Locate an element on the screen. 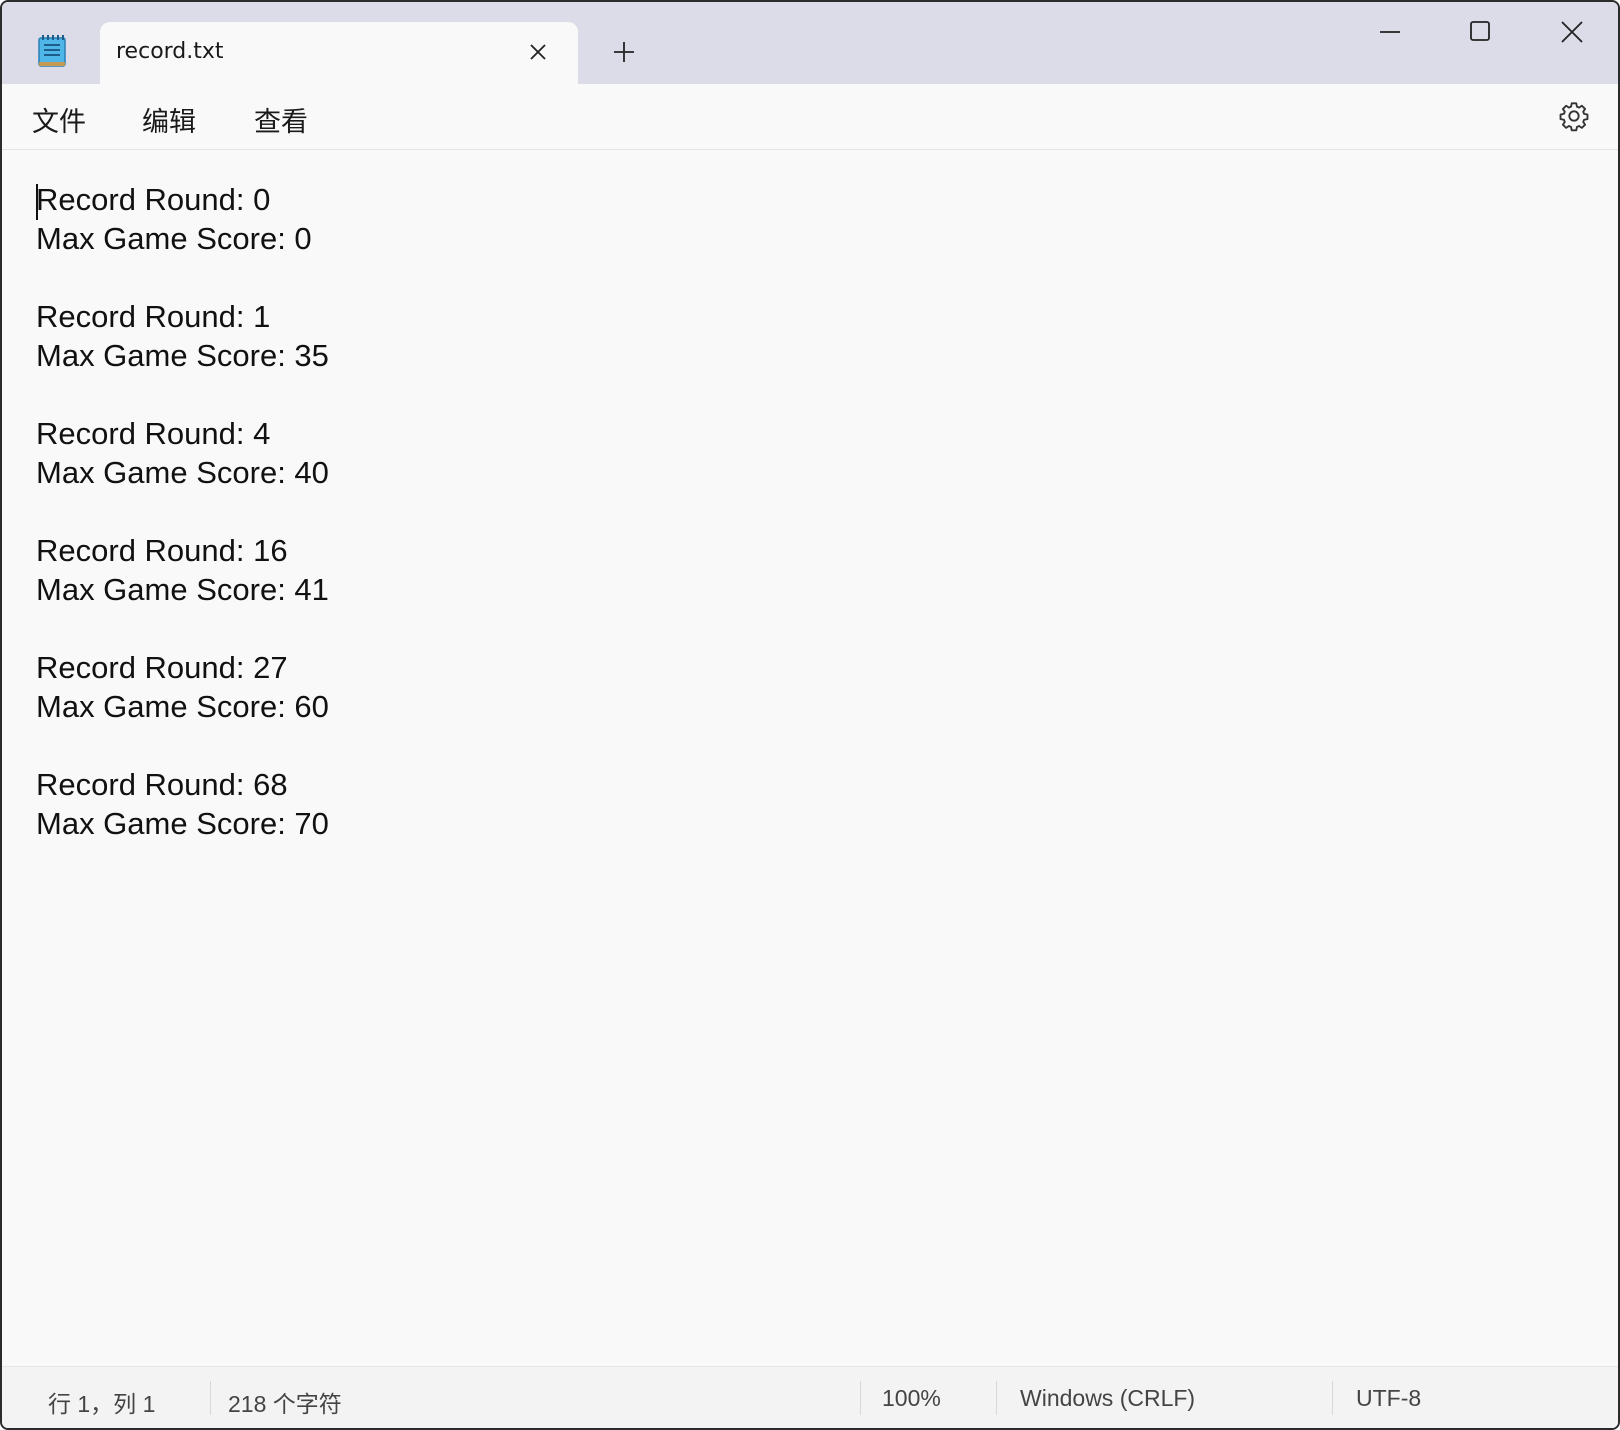  gear-icon is located at coordinates (1574, 116).